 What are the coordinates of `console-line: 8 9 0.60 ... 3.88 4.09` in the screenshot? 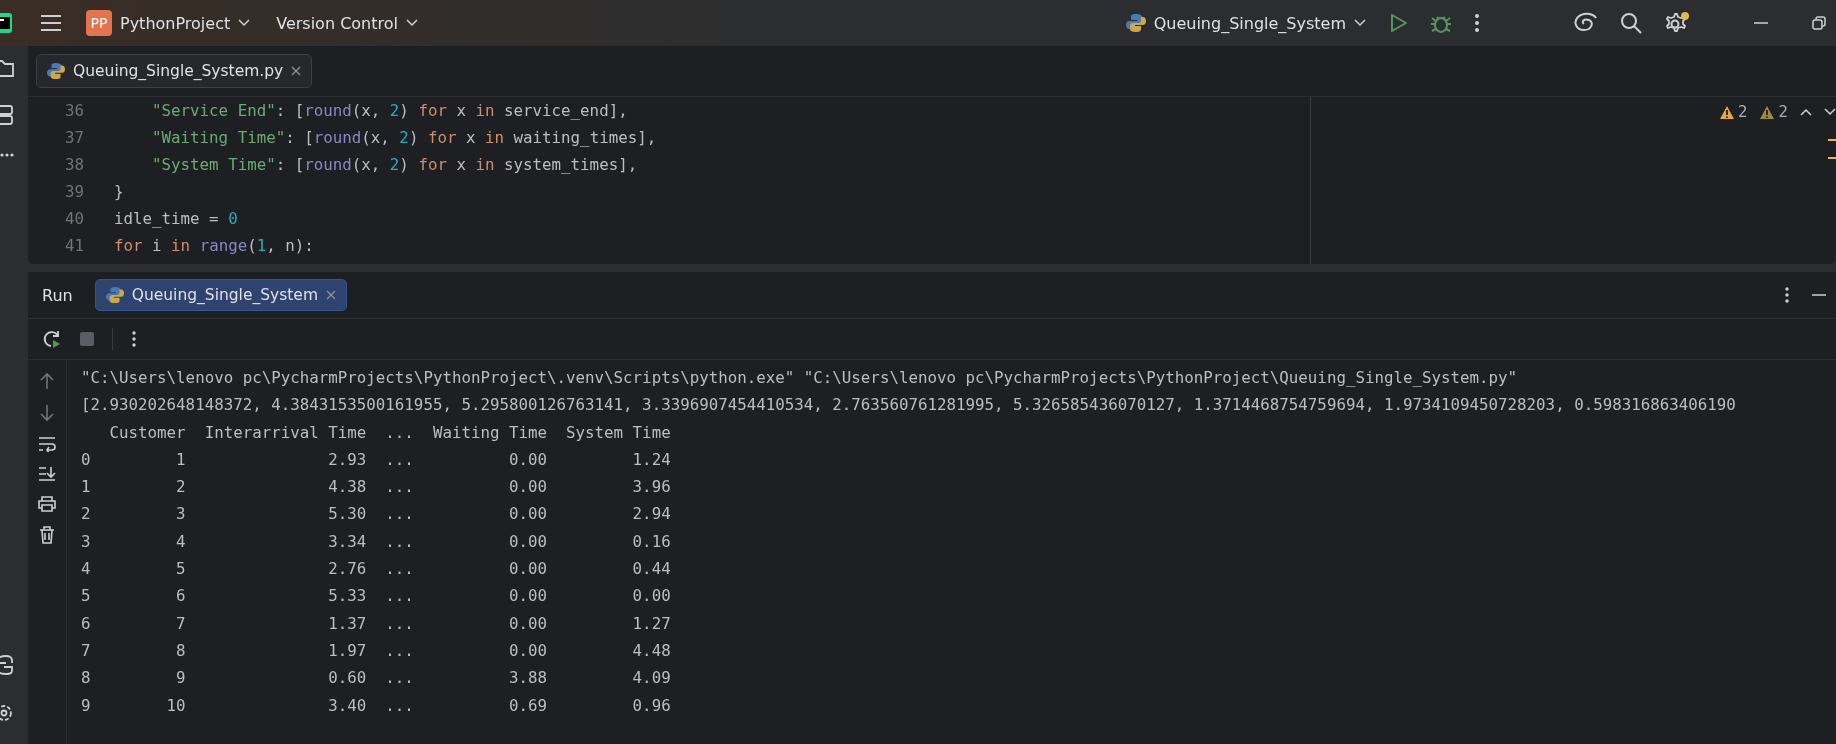 It's located at (376, 678).